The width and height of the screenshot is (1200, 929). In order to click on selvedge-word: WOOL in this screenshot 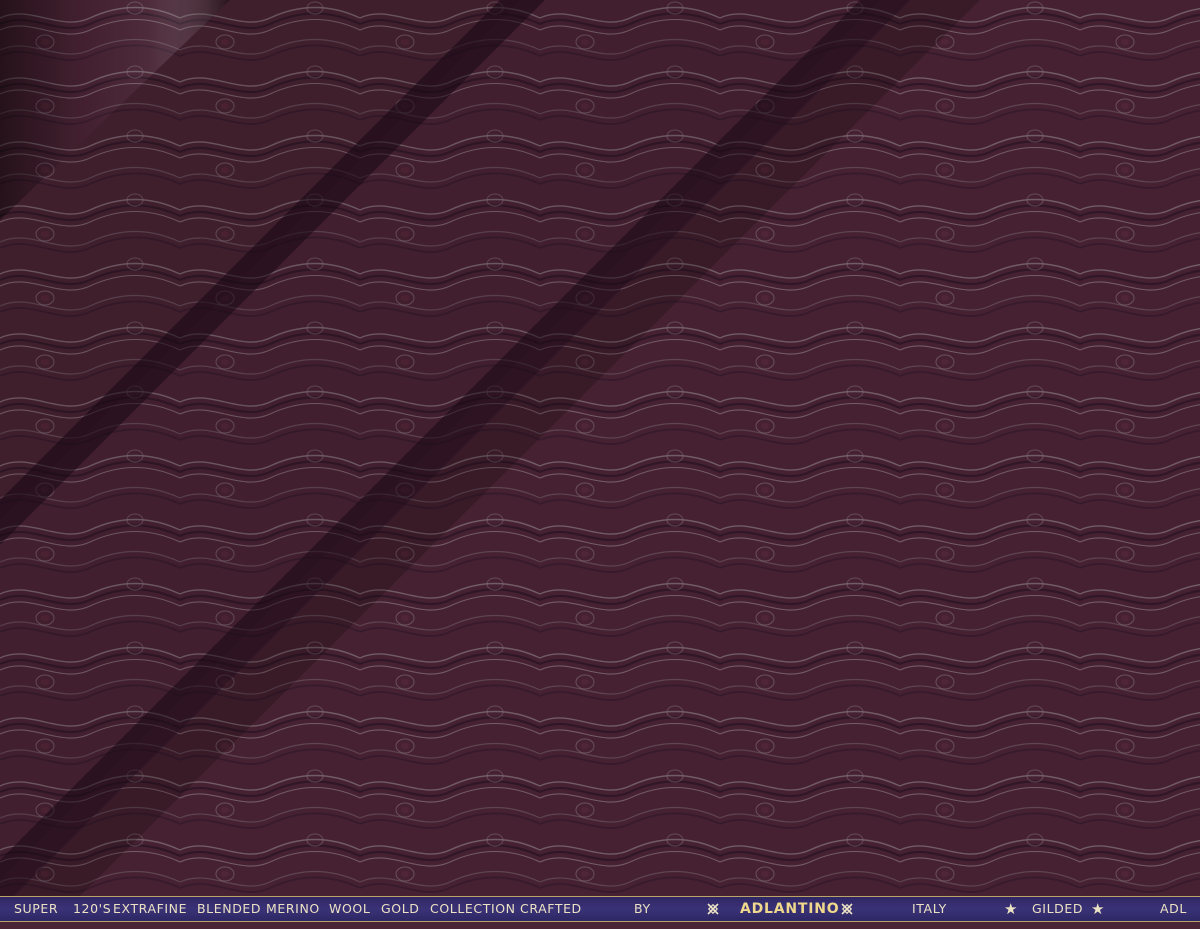, I will do `click(350, 908)`.